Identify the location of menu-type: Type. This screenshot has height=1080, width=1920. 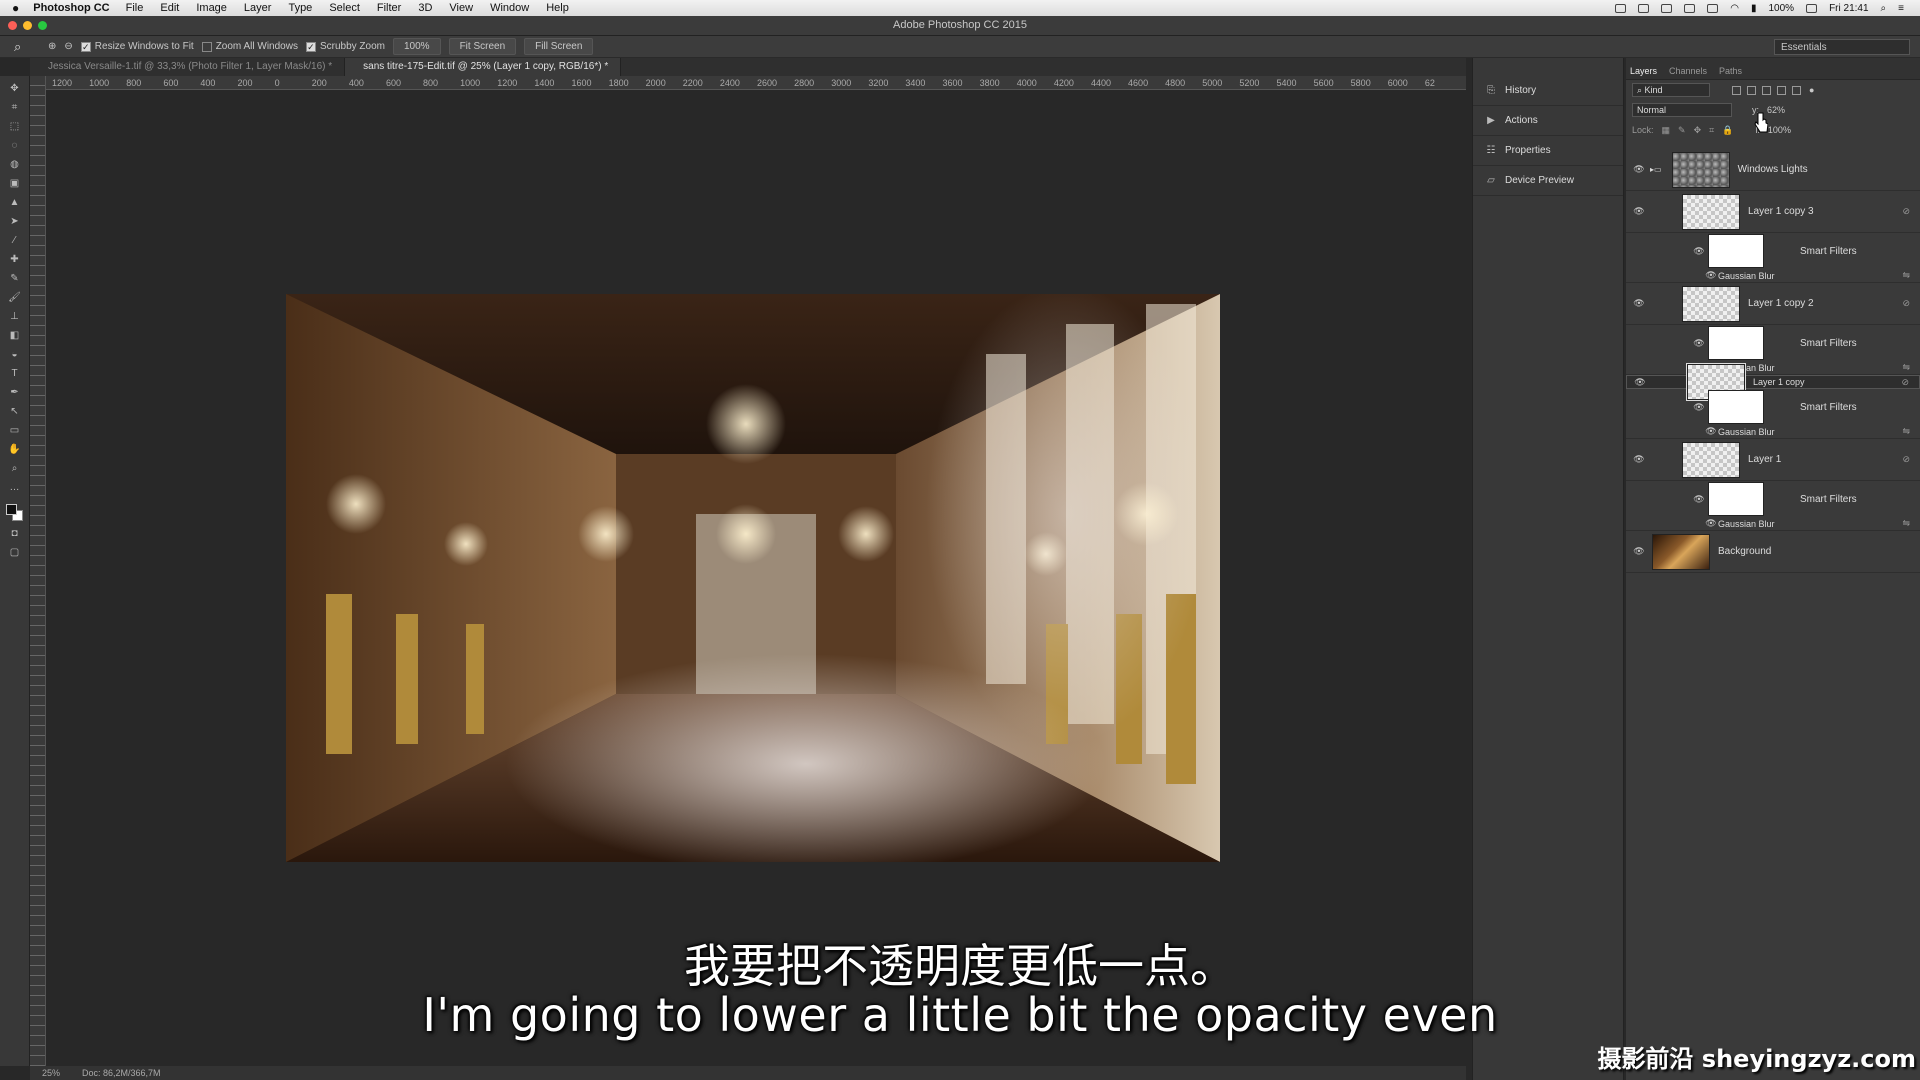
(300, 8).